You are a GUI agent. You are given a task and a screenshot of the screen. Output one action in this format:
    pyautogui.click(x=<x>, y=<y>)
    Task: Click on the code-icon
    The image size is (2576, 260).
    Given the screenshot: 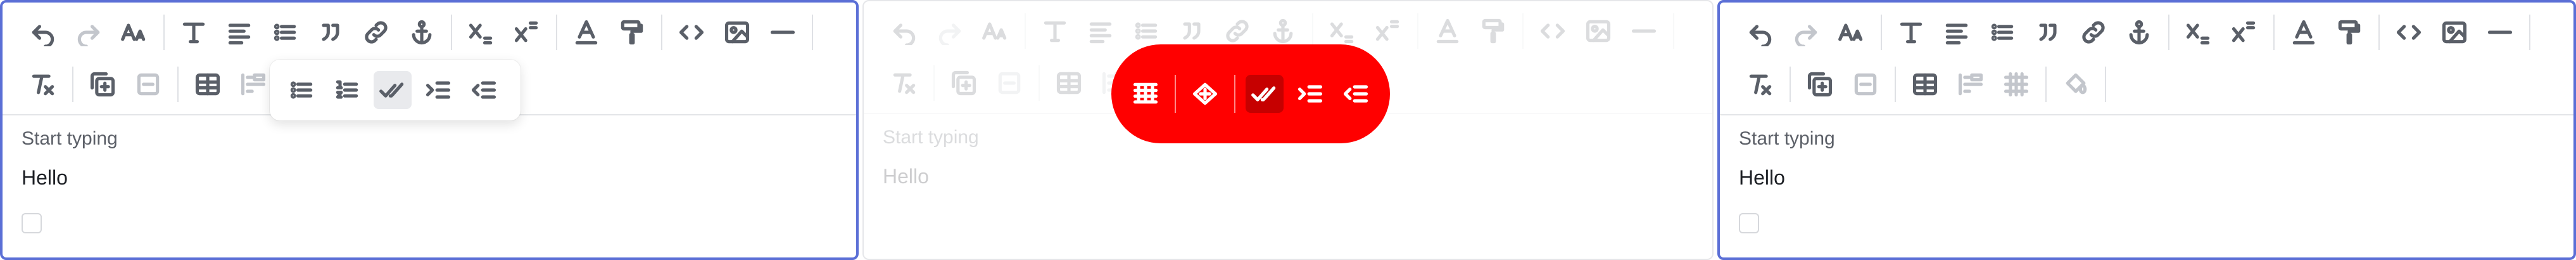 What is the action you would take?
    pyautogui.click(x=691, y=32)
    